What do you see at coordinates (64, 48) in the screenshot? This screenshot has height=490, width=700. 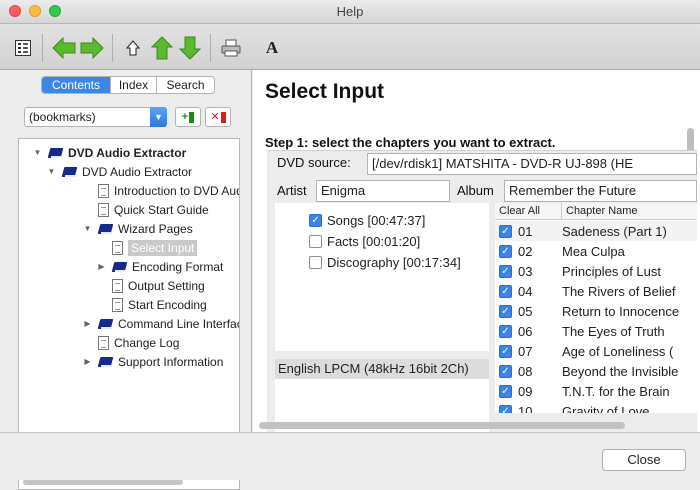 I see `back-arrow-icon` at bounding box center [64, 48].